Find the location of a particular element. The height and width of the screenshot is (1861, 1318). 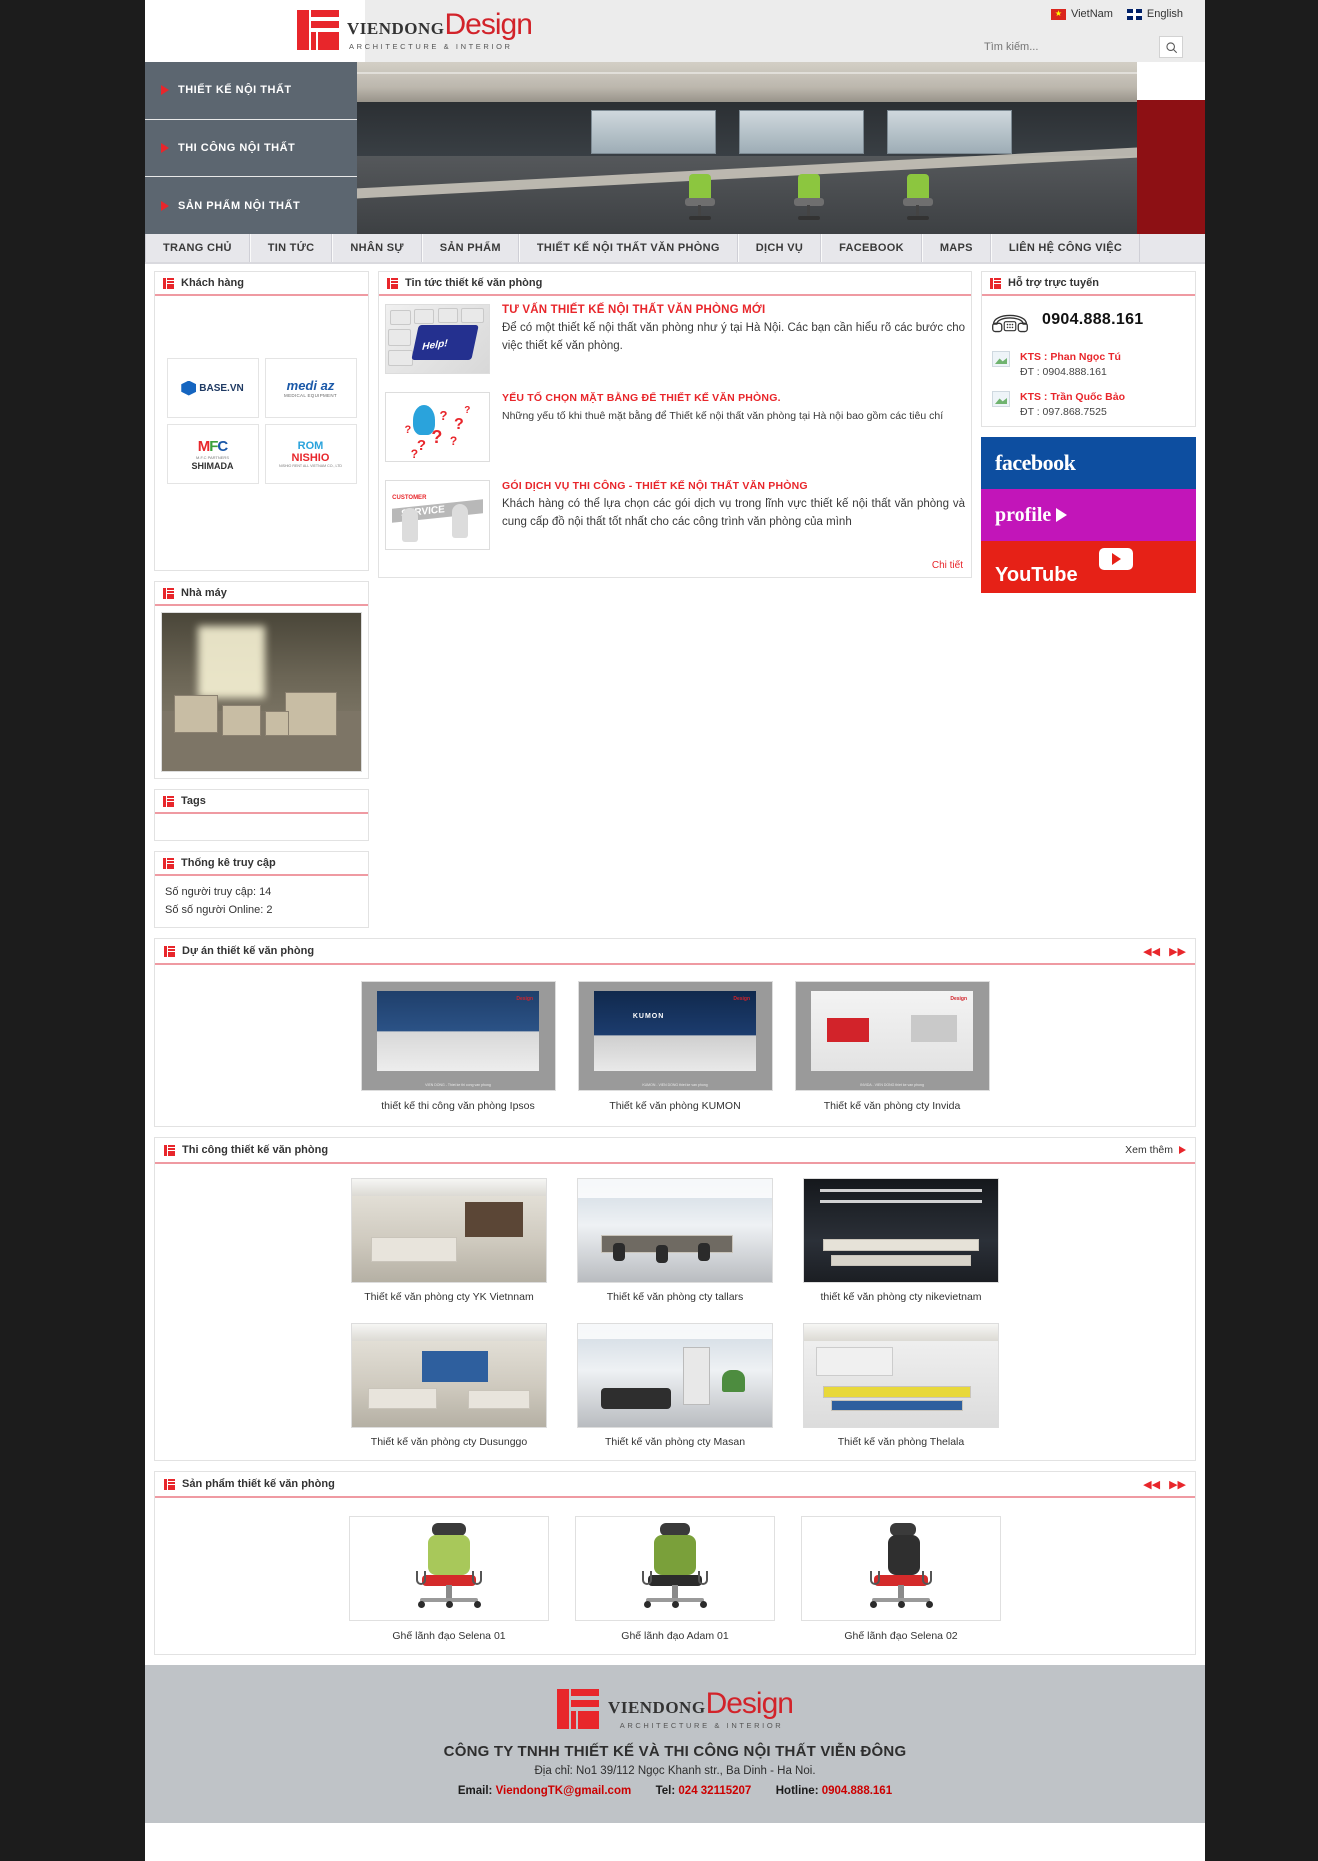

panel-head-factory: Nhà máy is located at coordinates (261, 594).